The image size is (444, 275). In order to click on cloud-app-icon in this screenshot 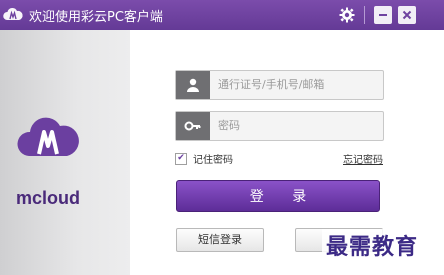, I will do `click(13, 15)`.